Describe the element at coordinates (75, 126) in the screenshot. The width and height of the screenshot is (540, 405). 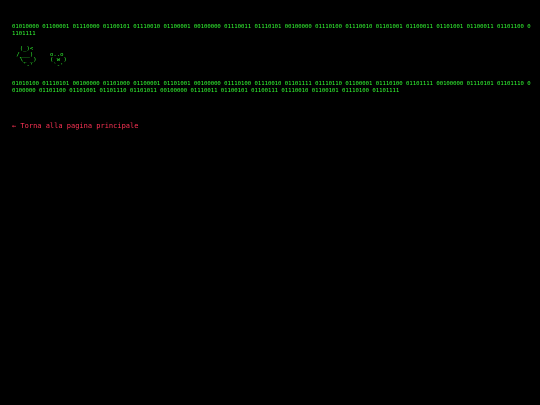
I see `back-to-home-link: ← Torna alla pagina principale` at that location.